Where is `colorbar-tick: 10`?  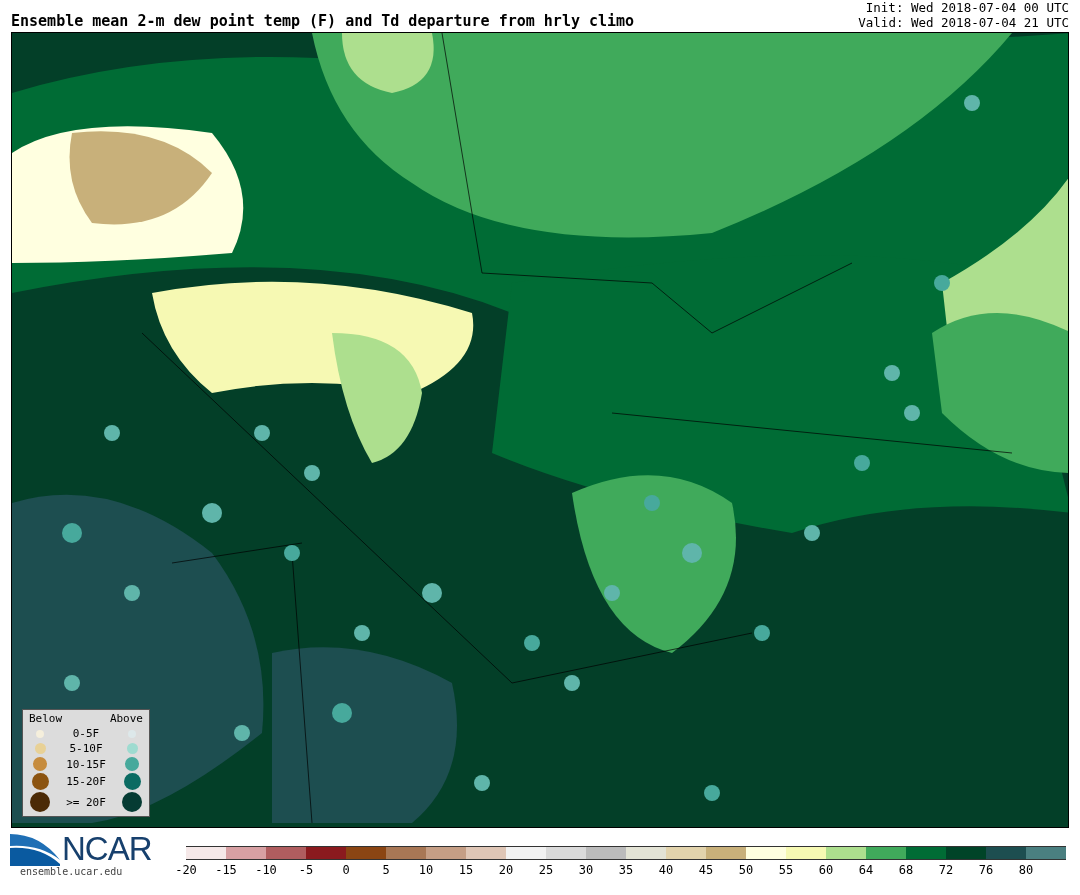
colorbar-tick: 10 is located at coordinates (426, 870).